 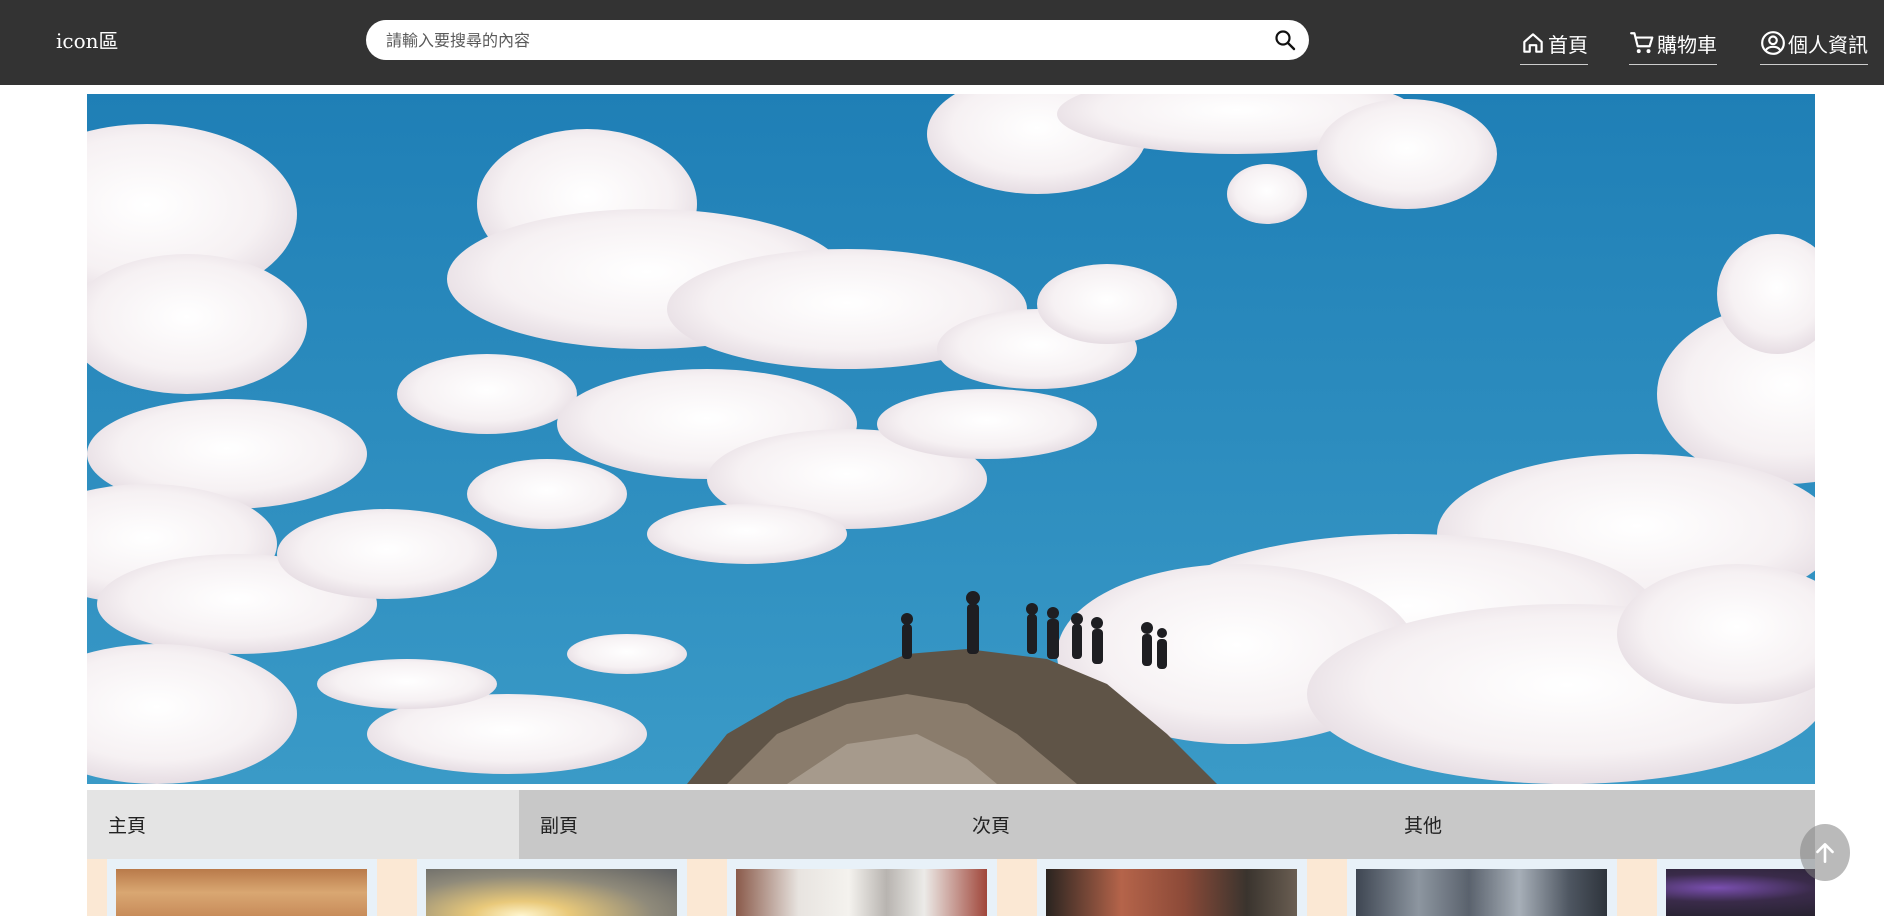 I want to click on nav-home-link: 首頁, so click(x=1554, y=43).